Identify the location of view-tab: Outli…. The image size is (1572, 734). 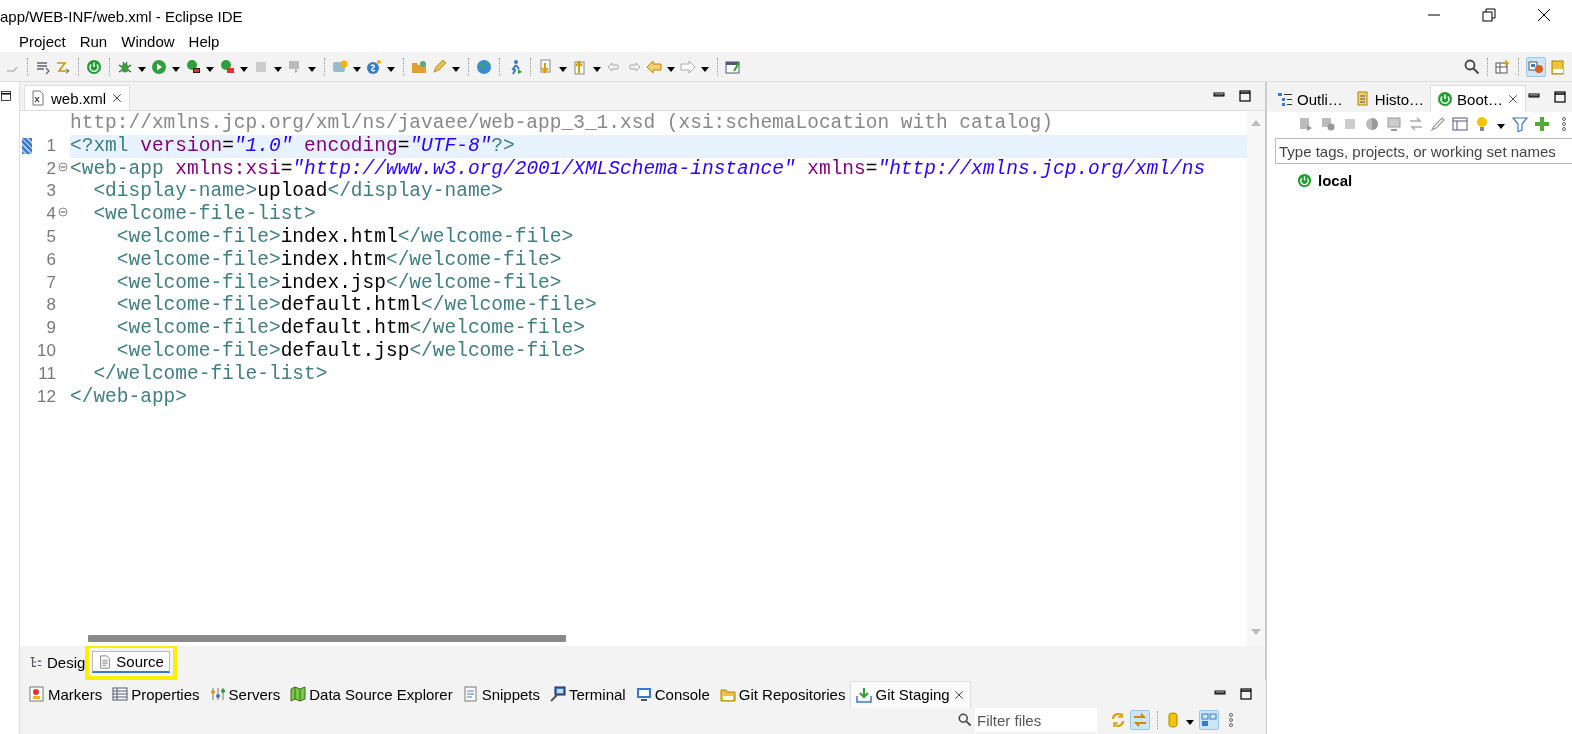
(1310, 99).